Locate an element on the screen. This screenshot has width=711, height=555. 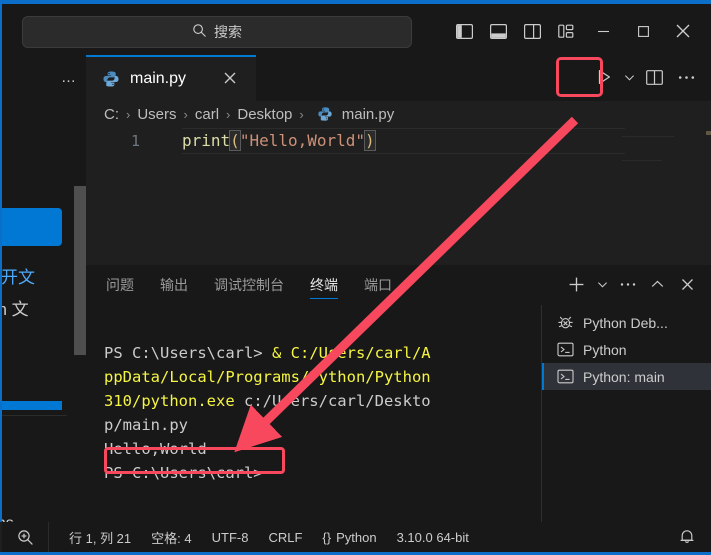
maximize-icon is located at coordinates (643, 31).